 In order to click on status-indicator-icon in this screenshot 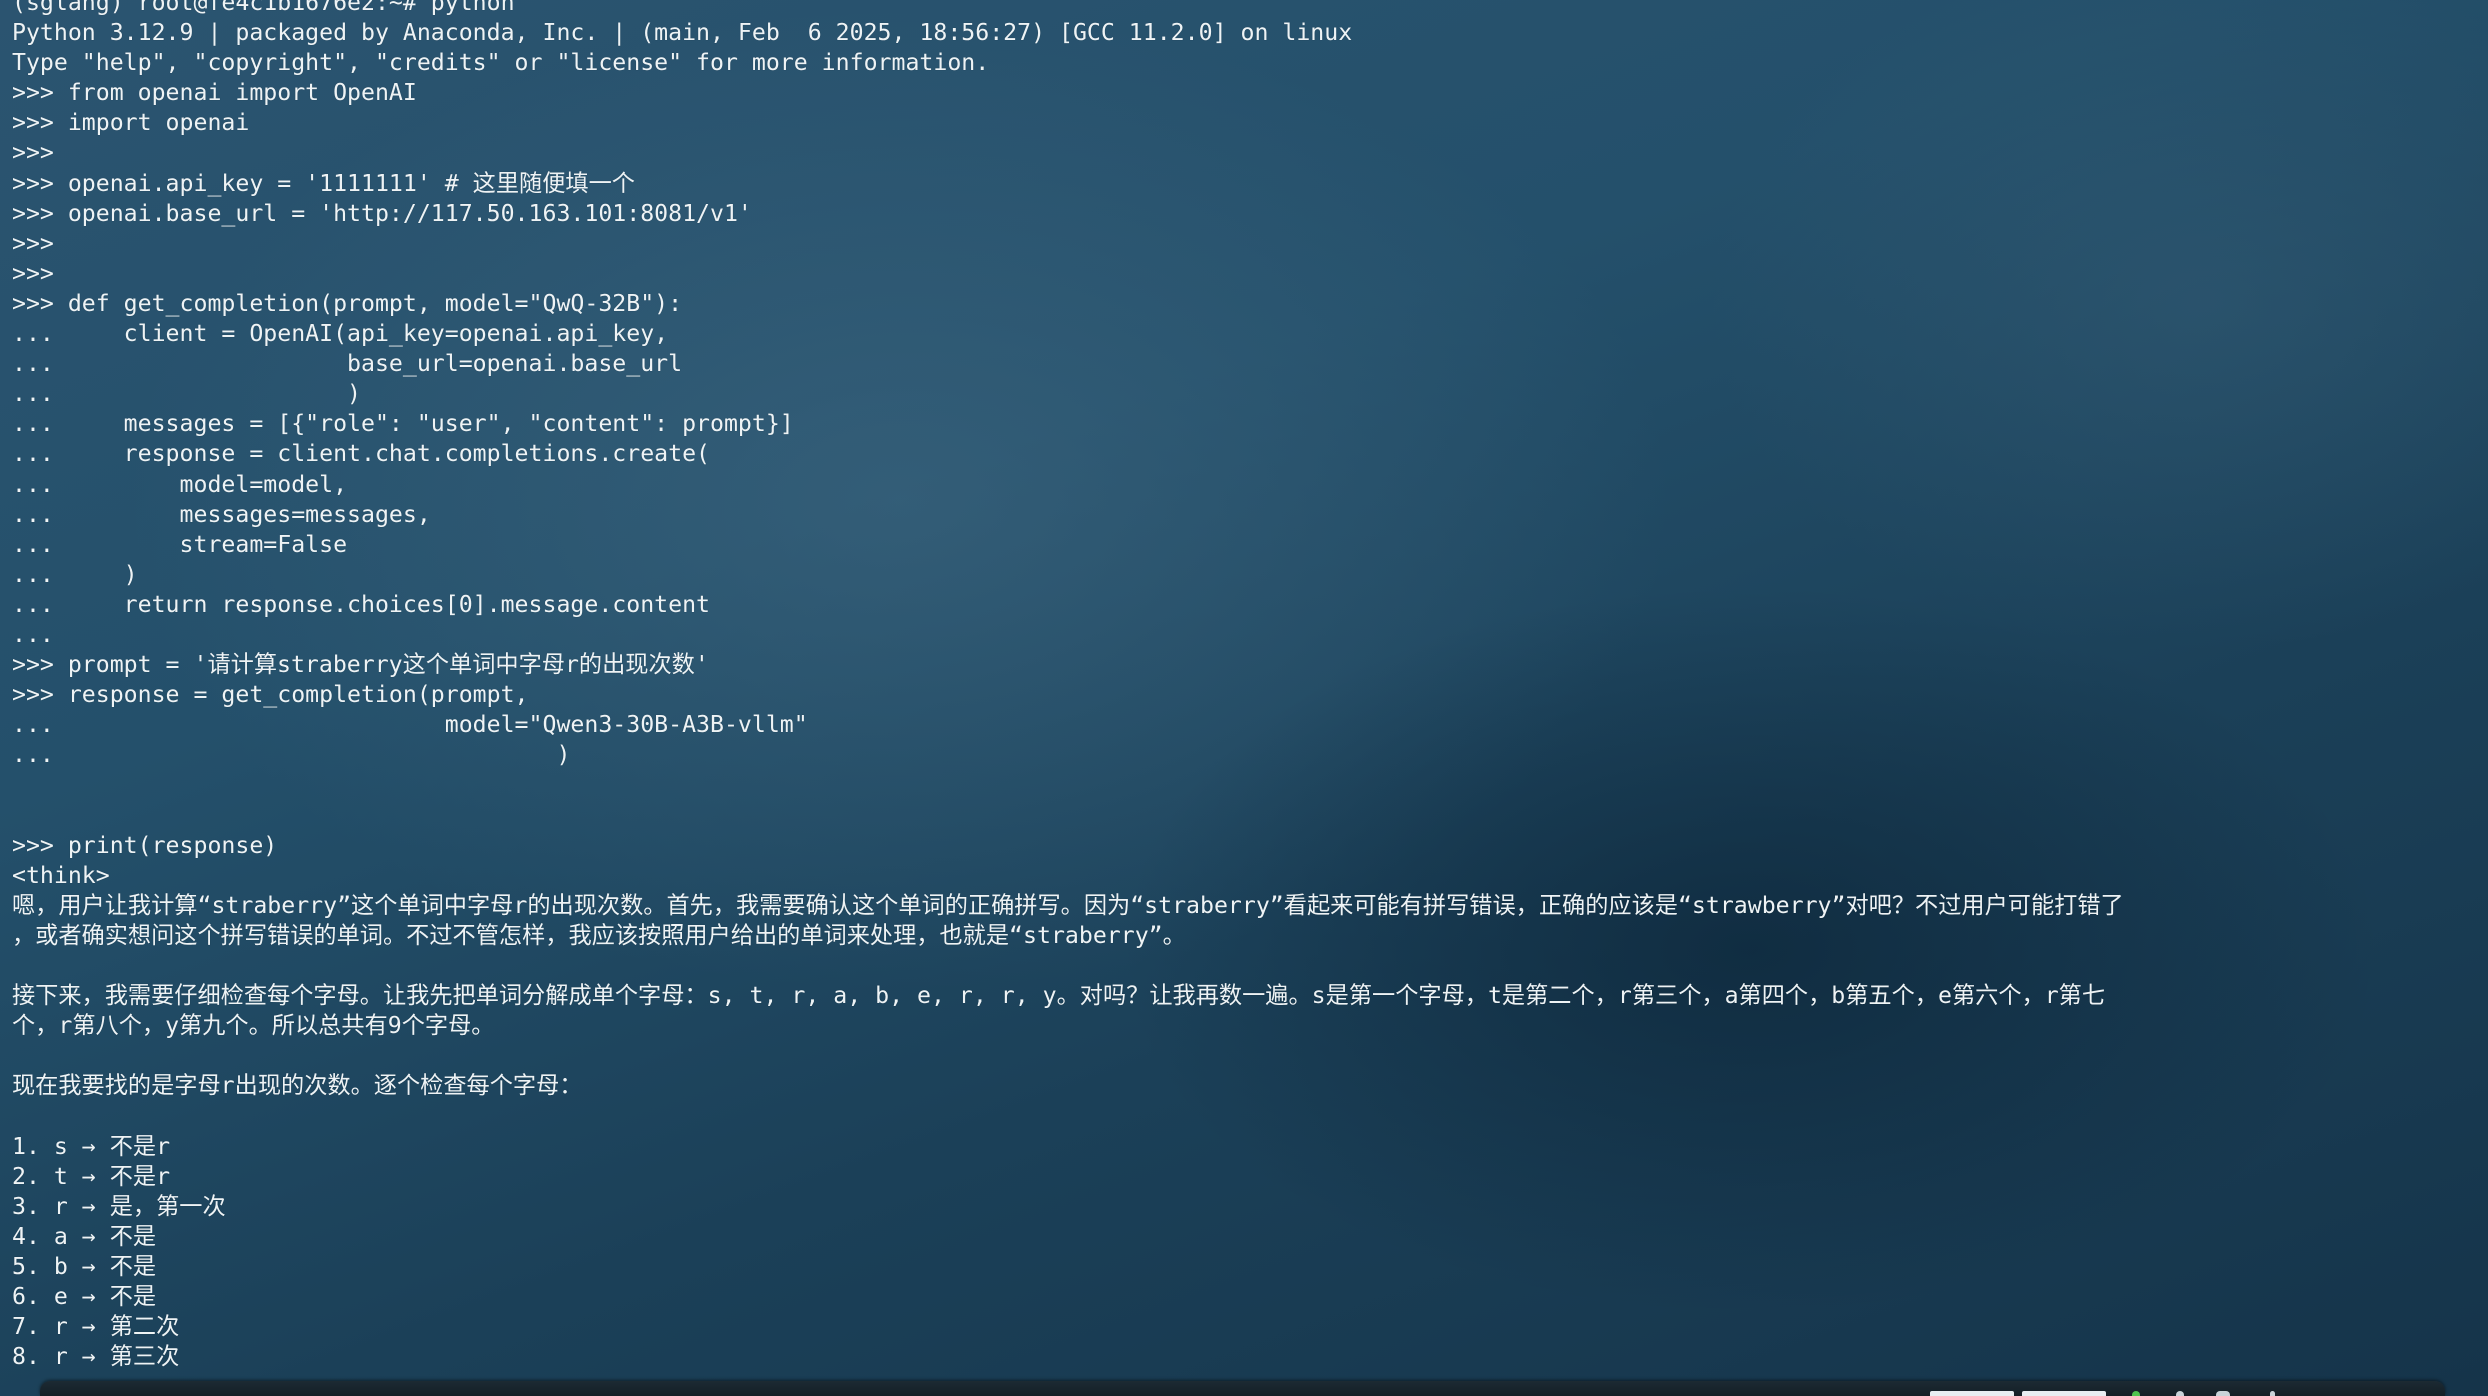, I will do `click(2136, 1393)`.